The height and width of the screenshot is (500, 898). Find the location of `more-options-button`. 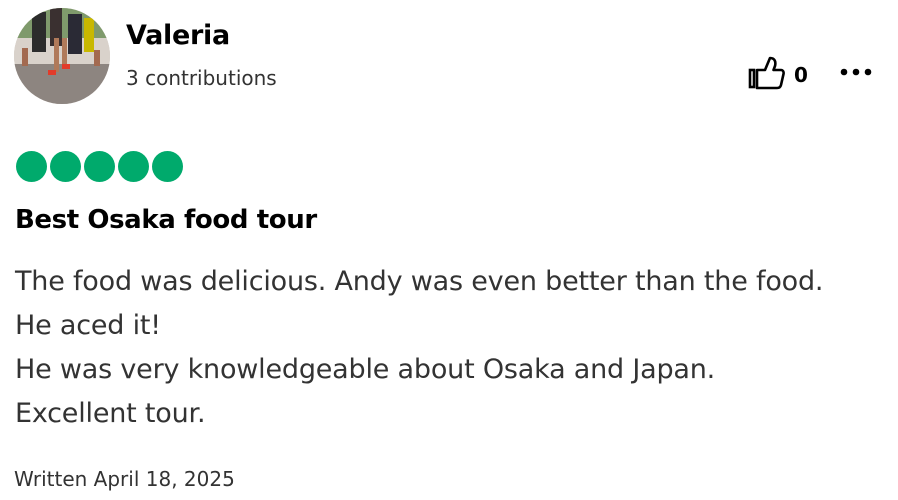

more-options-button is located at coordinates (856, 72).